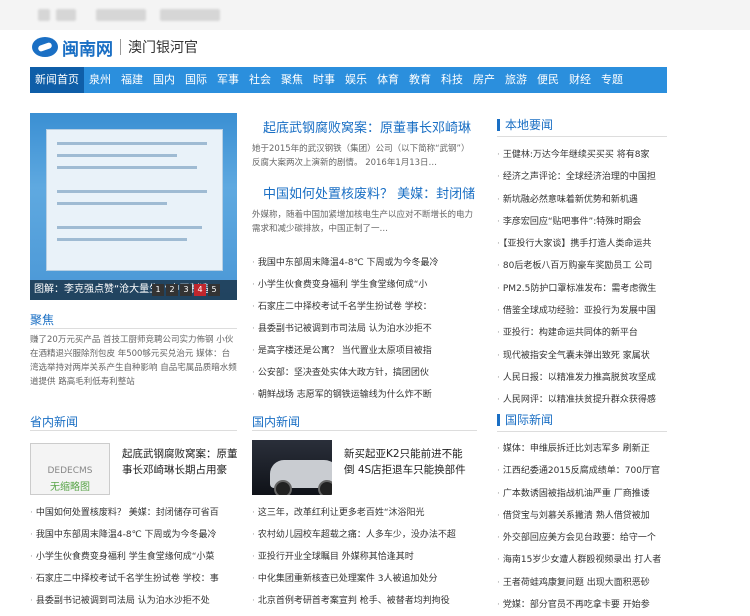 The width and height of the screenshot is (750, 616). I want to click on list-item: 外交部回应美方会见台政要：给守一个, so click(582, 538).